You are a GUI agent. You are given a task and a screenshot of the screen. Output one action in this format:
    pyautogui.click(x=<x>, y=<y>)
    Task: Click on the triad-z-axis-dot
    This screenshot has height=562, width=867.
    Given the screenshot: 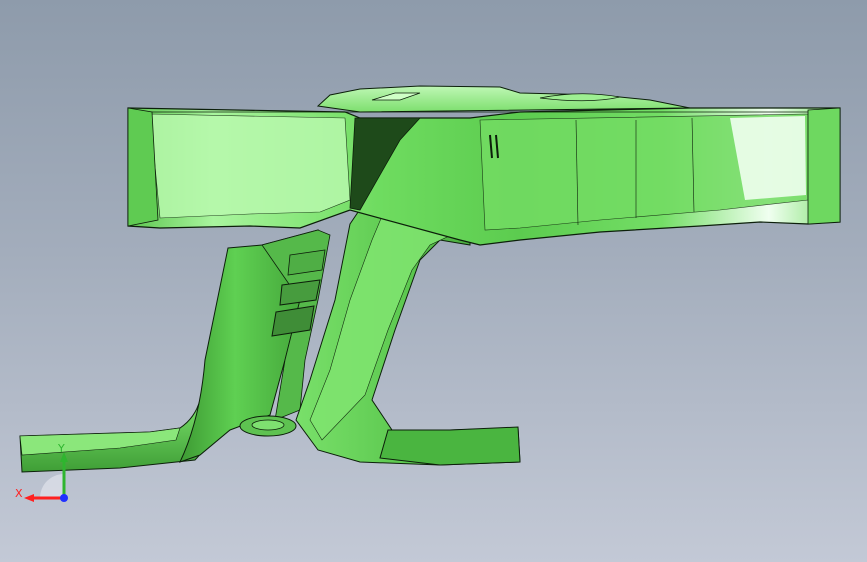 What is the action you would take?
    pyautogui.click(x=64, y=498)
    